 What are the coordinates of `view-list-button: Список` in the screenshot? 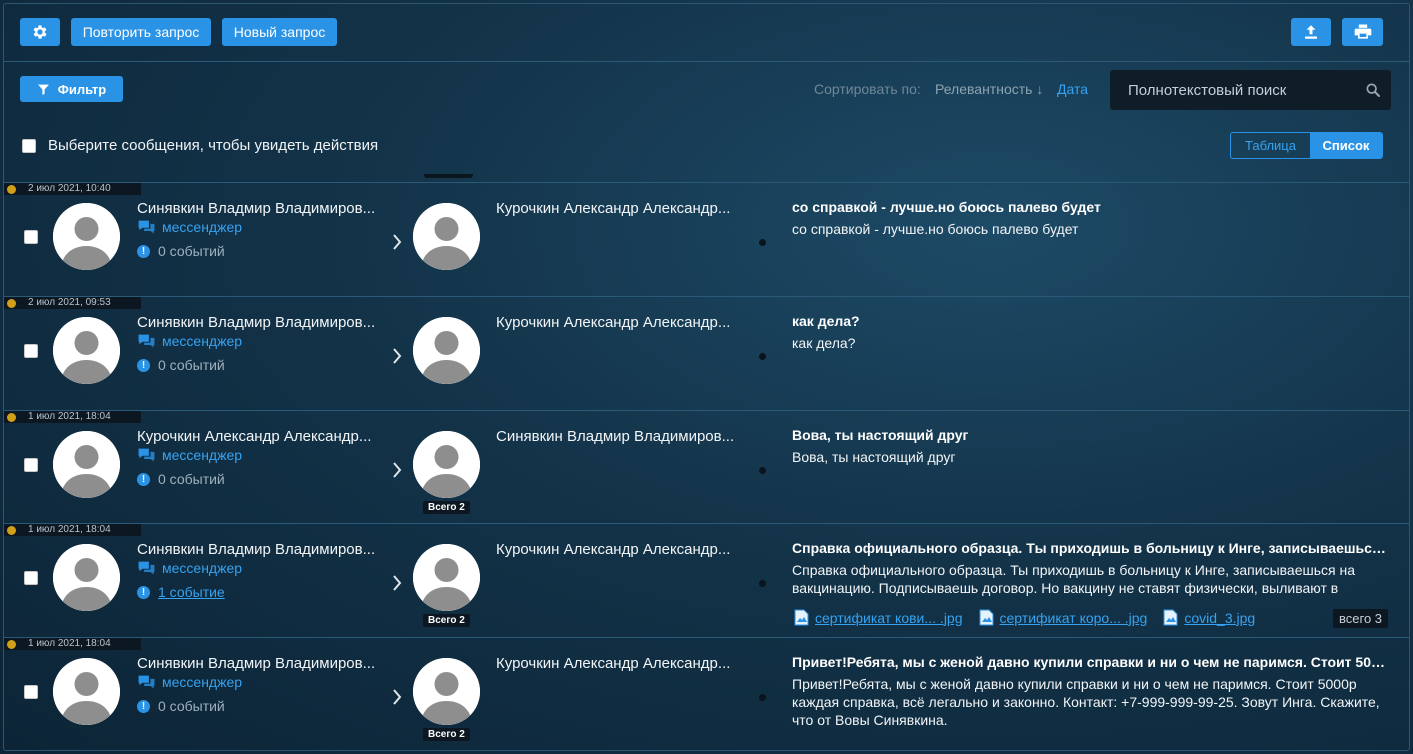 It's located at (1346, 145).